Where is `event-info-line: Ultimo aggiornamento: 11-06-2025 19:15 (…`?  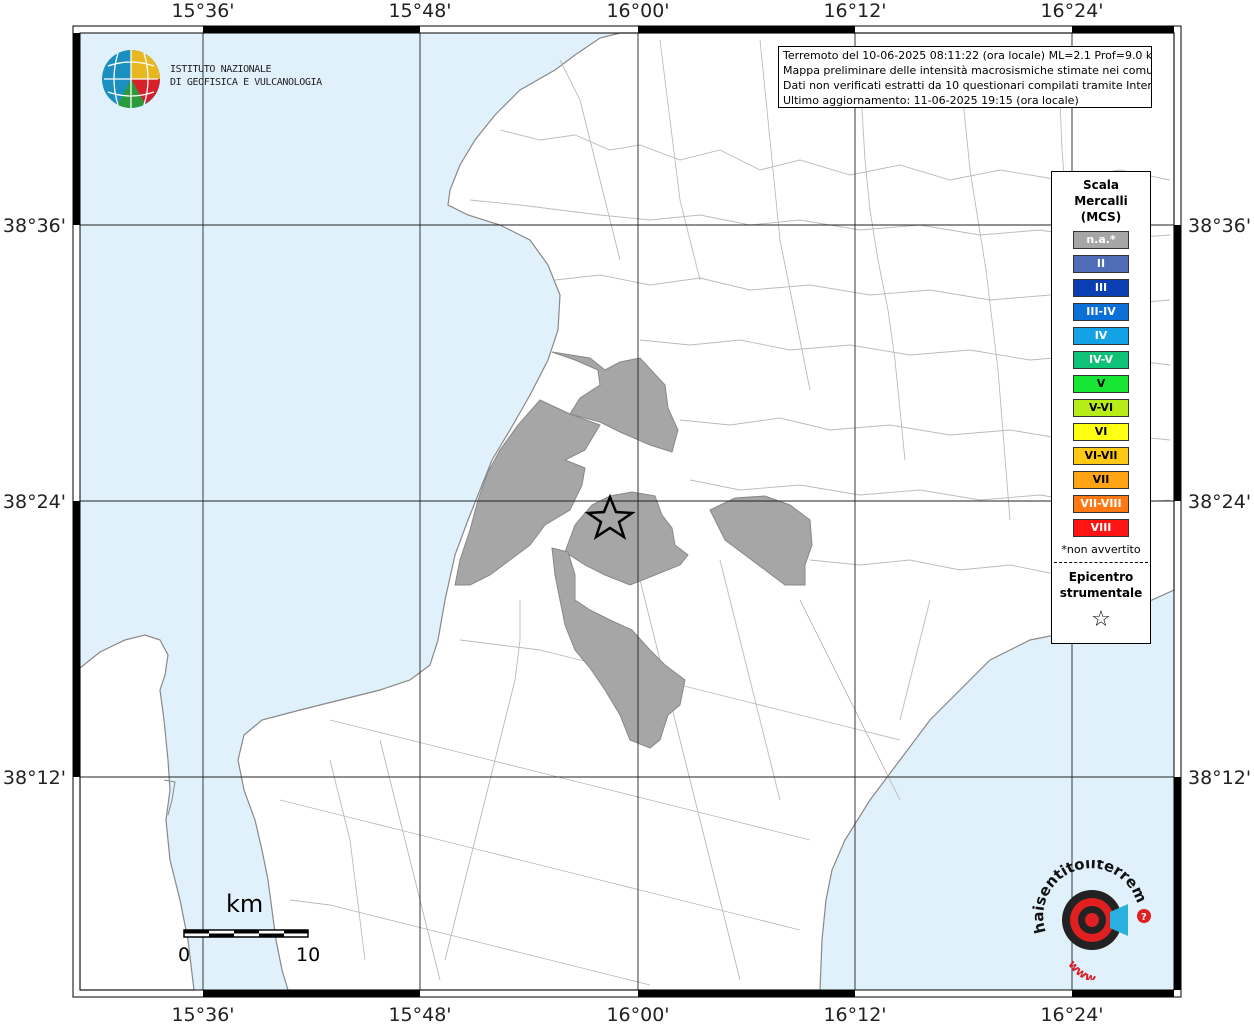 event-info-line: Ultimo aggiornamento: 11-06-2025 19:15 (… is located at coordinates (931, 100).